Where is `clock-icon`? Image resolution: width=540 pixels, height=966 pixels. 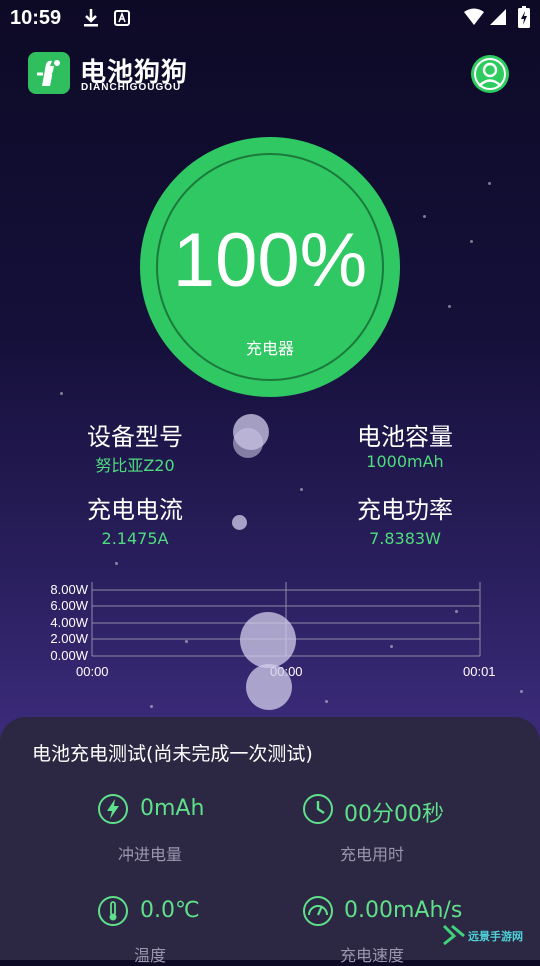
clock-icon is located at coordinates (318, 809).